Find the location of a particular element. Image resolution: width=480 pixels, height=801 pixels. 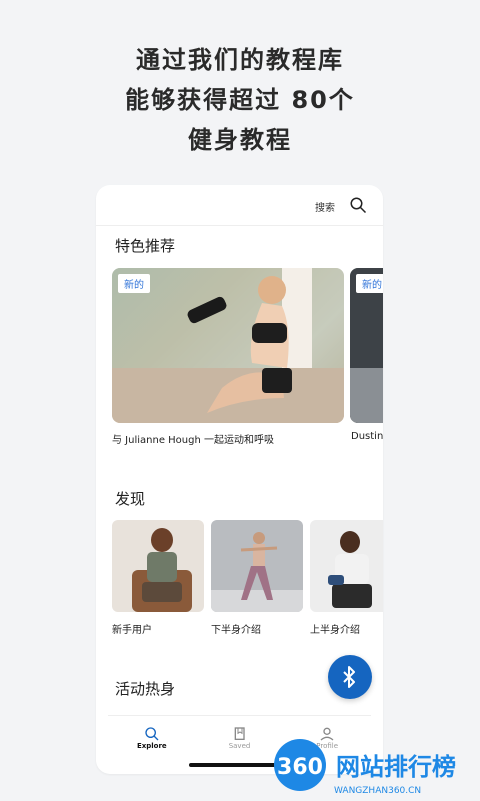

featured-section-title: 特色推荐 is located at coordinates (145, 246).